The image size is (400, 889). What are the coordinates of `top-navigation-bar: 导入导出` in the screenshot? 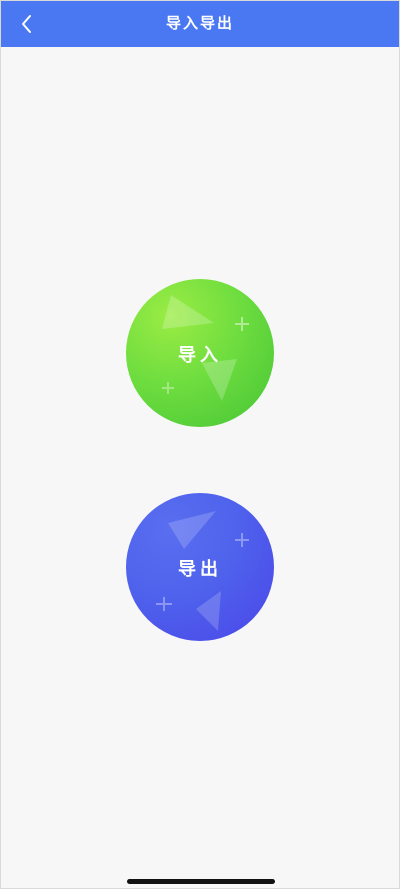 It's located at (200, 24).